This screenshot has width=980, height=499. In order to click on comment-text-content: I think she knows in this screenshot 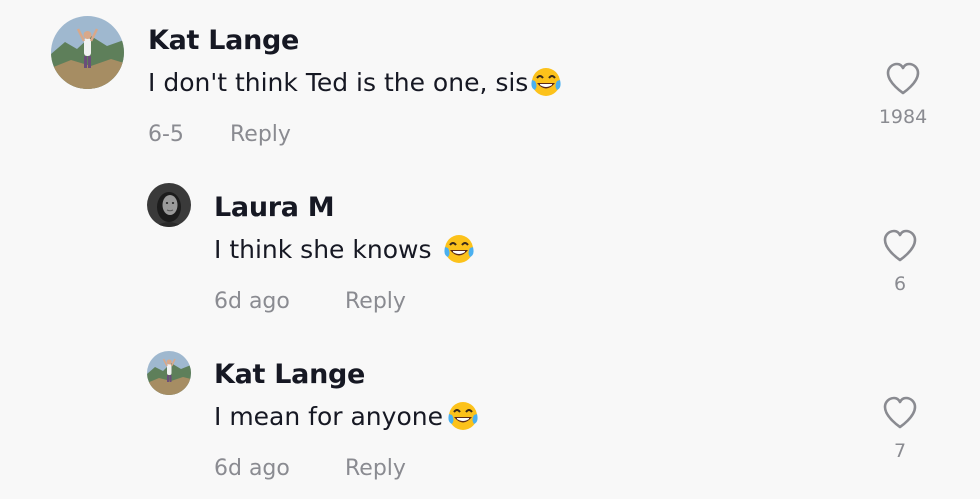, I will do `click(323, 249)`.